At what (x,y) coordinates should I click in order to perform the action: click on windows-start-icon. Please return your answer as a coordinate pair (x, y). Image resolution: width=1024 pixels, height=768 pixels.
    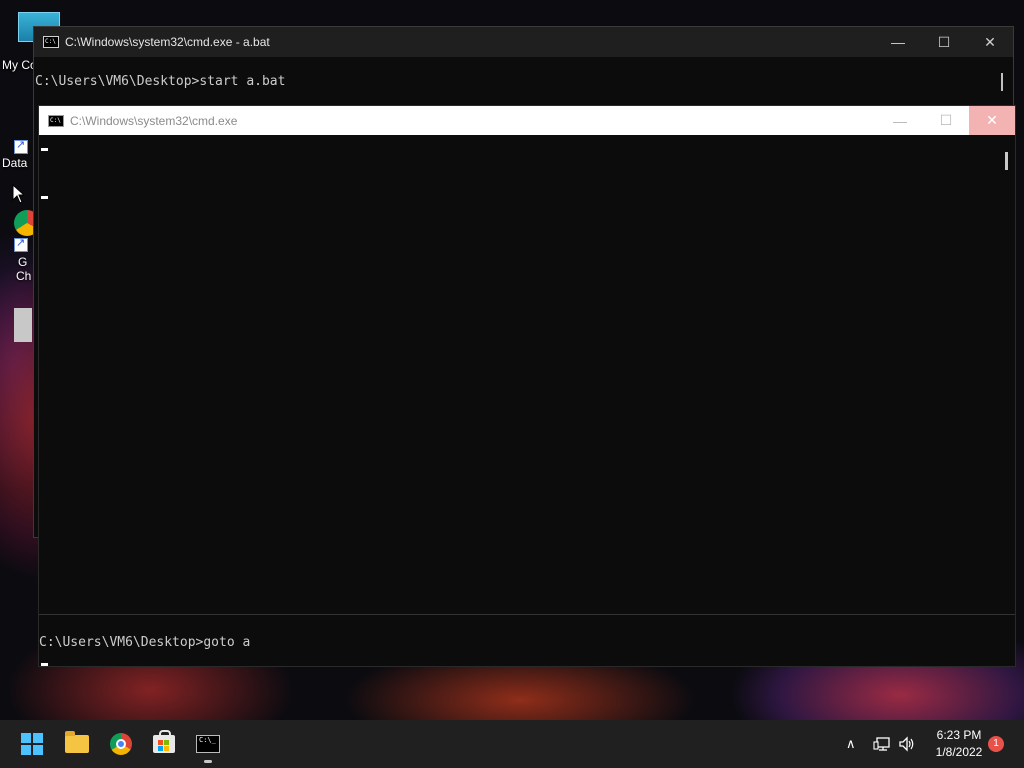
    Looking at the image, I should click on (32, 744).